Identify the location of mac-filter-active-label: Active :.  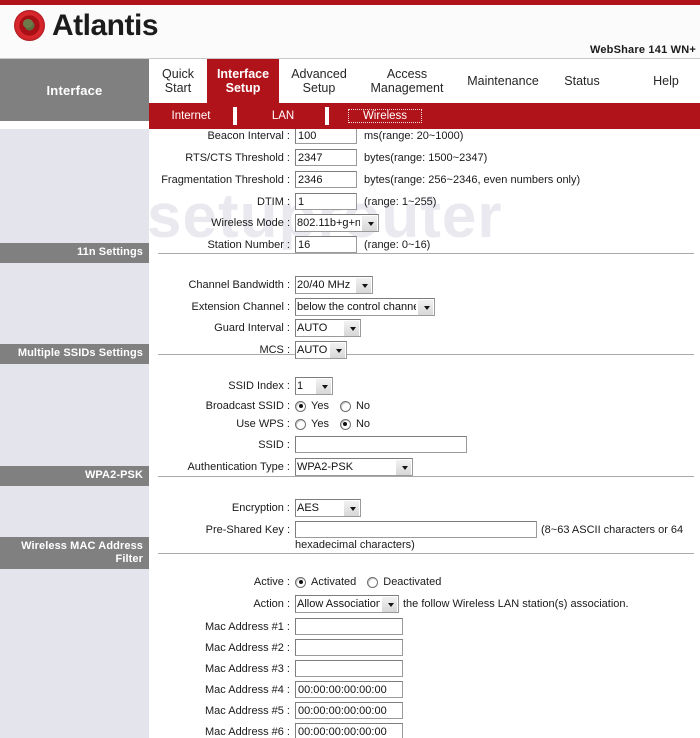
(271, 582).